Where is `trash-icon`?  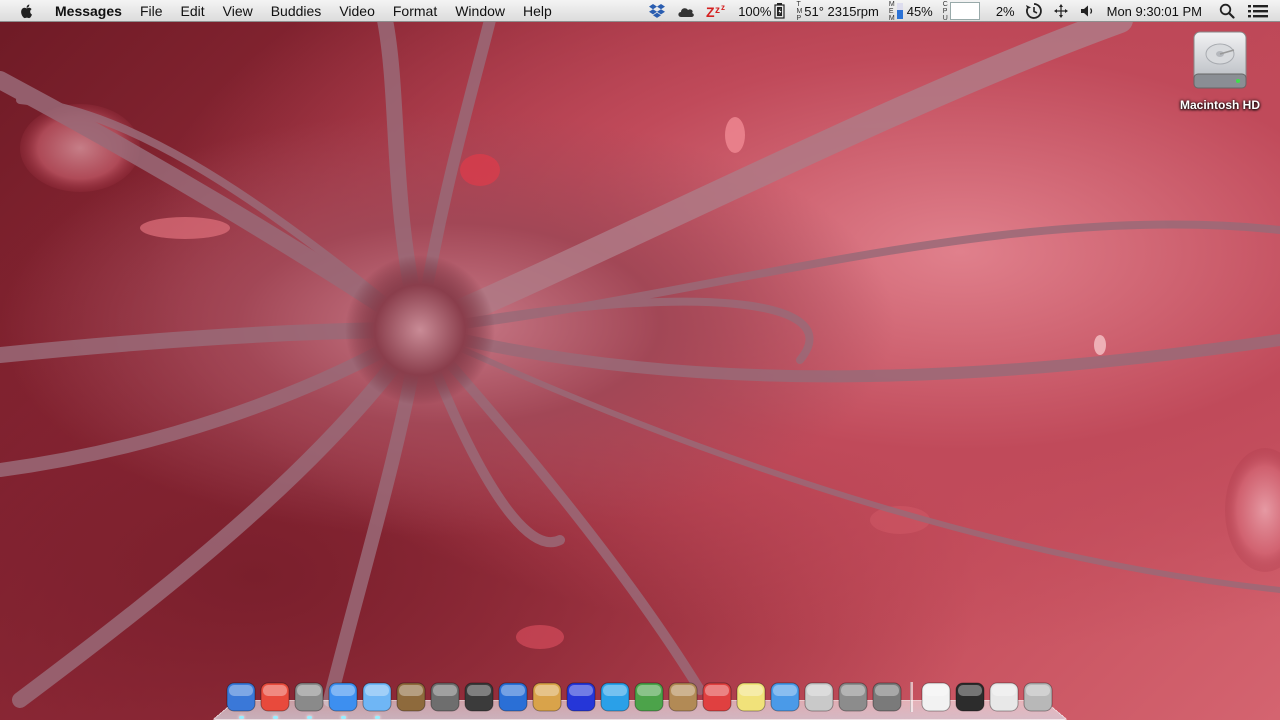 trash-icon is located at coordinates (1038, 697).